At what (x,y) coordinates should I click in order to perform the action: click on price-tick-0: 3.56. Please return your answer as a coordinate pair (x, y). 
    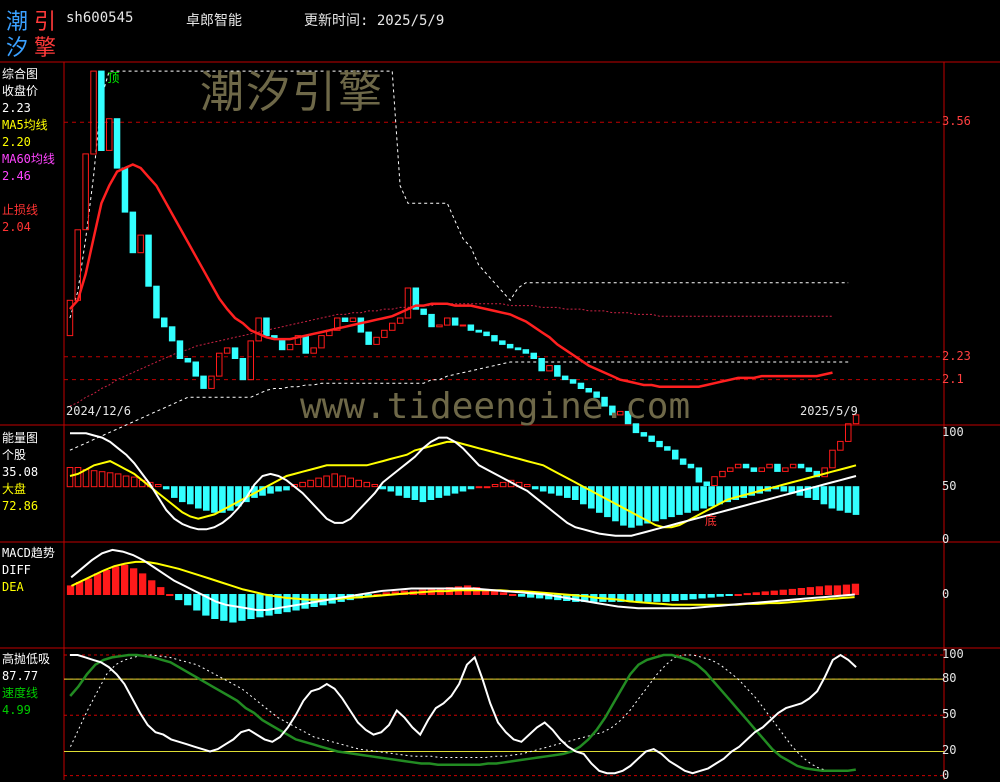
    Looking at the image, I should click on (956, 121).